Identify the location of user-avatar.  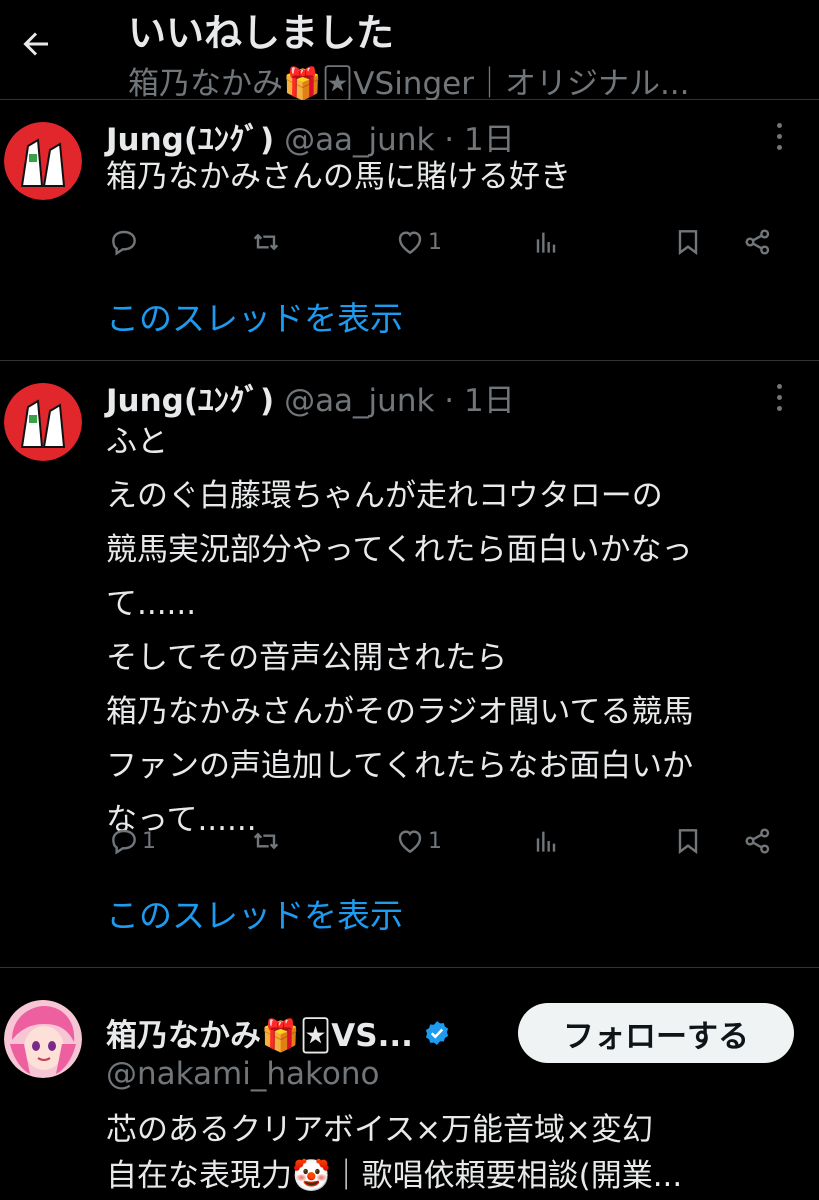
(43, 1039).